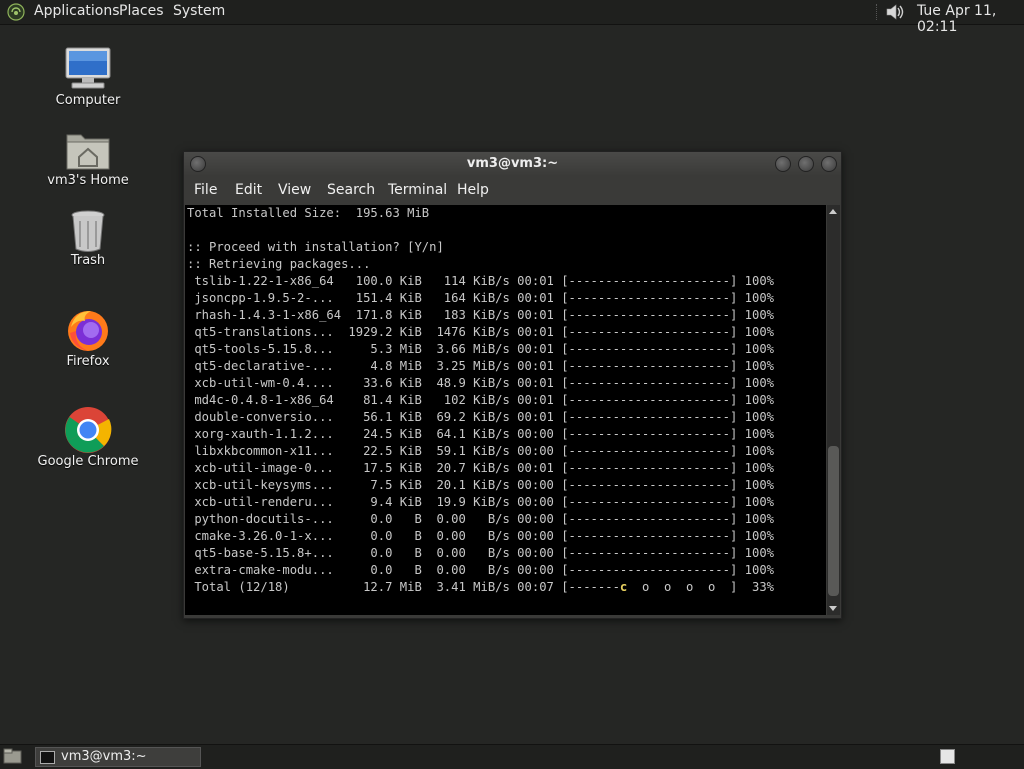  What do you see at coordinates (16, 12) in the screenshot?
I see `gnome-foot-icon` at bounding box center [16, 12].